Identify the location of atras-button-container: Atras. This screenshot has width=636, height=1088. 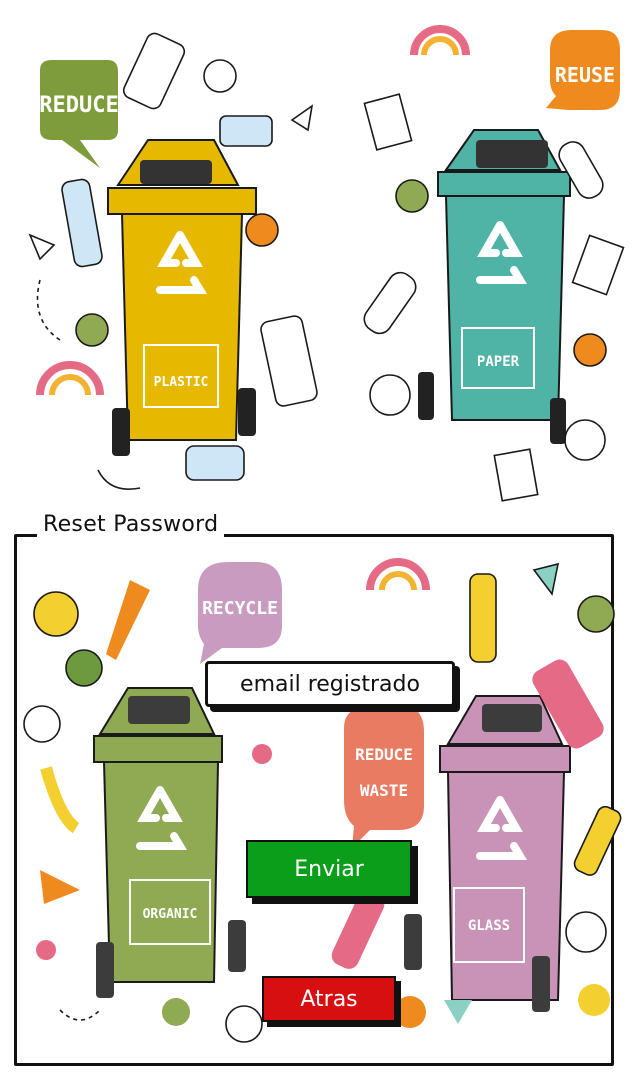
(332, 1002).